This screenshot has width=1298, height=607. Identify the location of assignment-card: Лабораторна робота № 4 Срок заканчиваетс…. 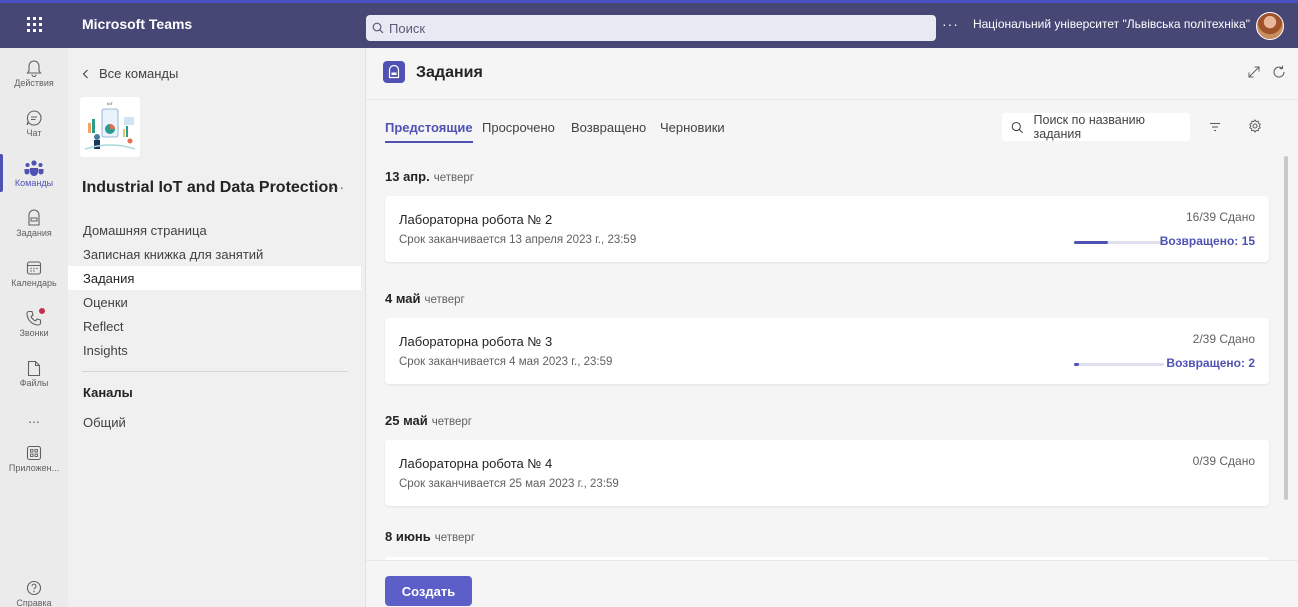
(827, 473).